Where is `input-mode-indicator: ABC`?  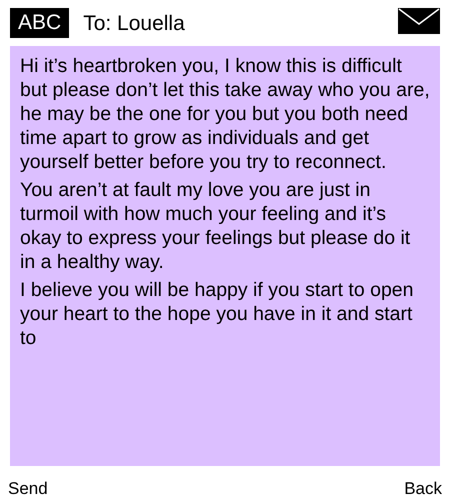 input-mode-indicator: ABC is located at coordinates (40, 23).